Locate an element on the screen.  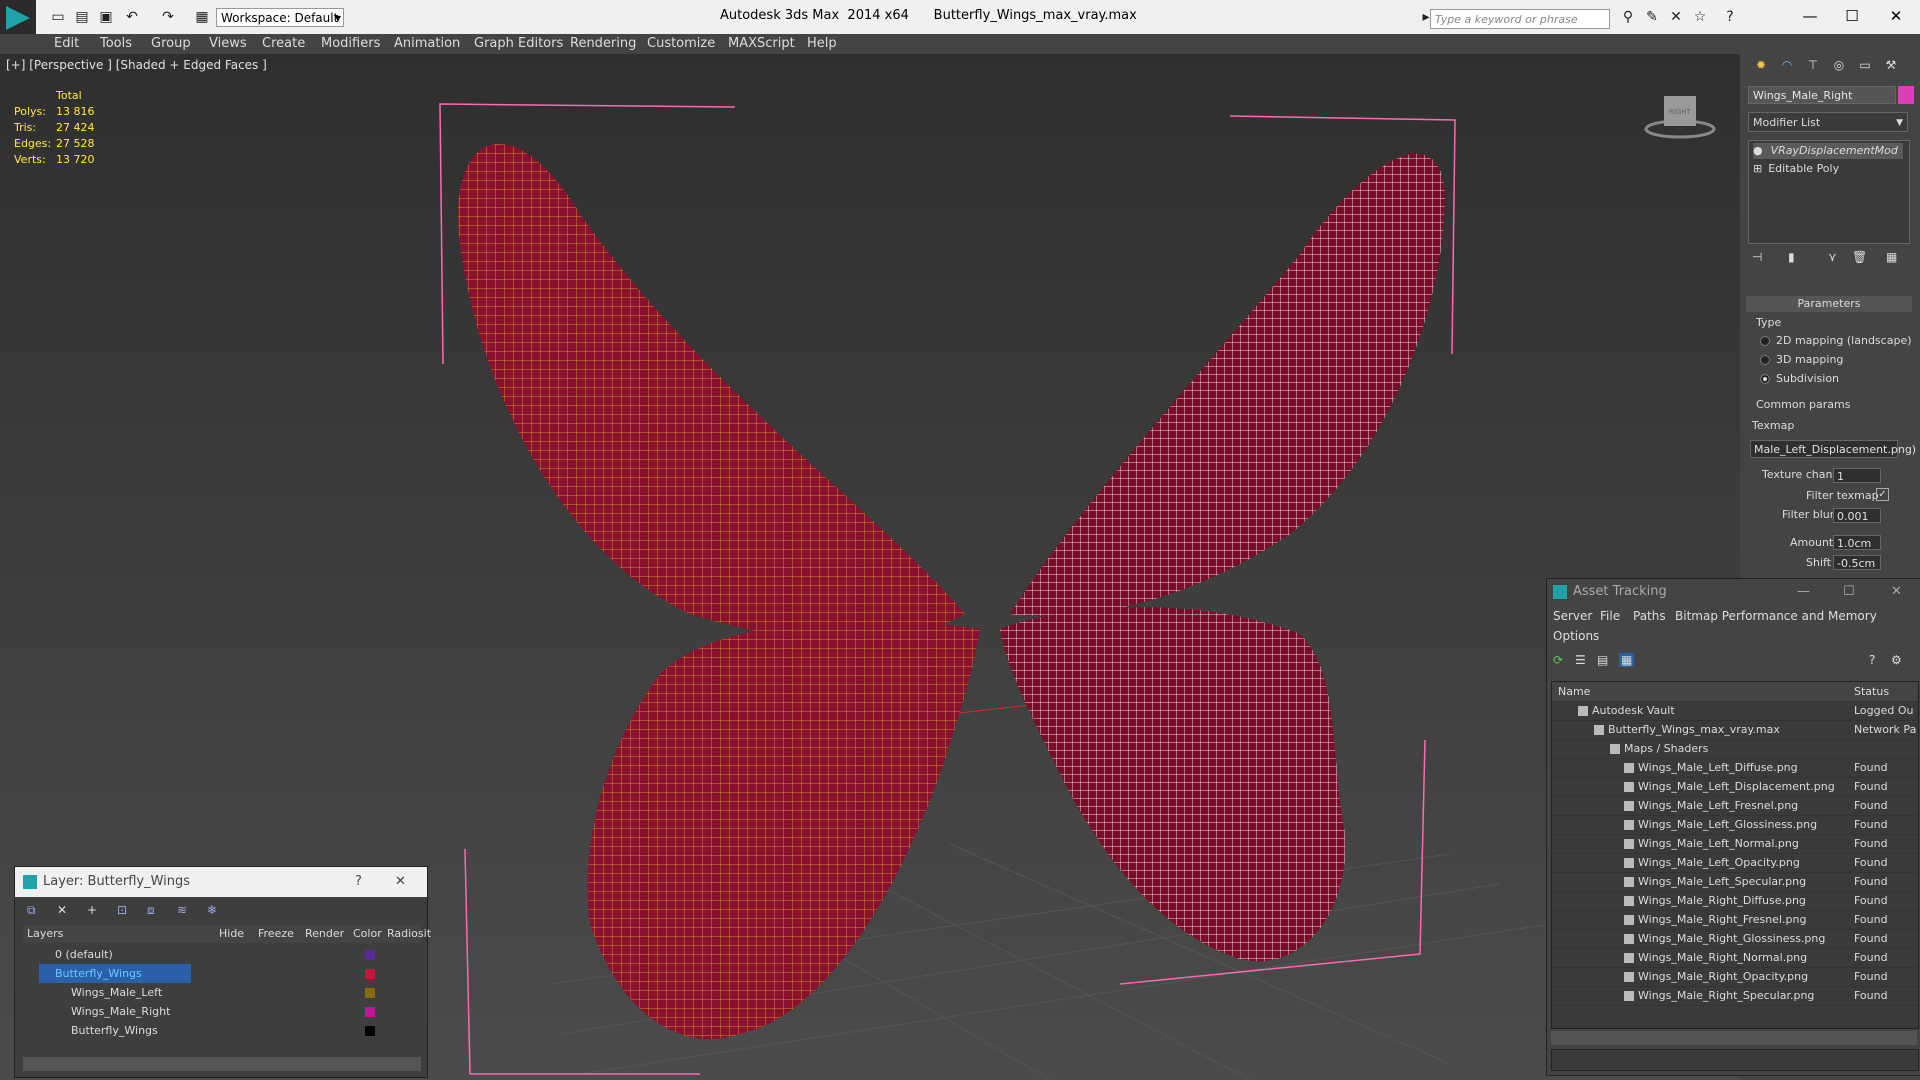
binoculars-icon: ⚲ is located at coordinates (1628, 17).